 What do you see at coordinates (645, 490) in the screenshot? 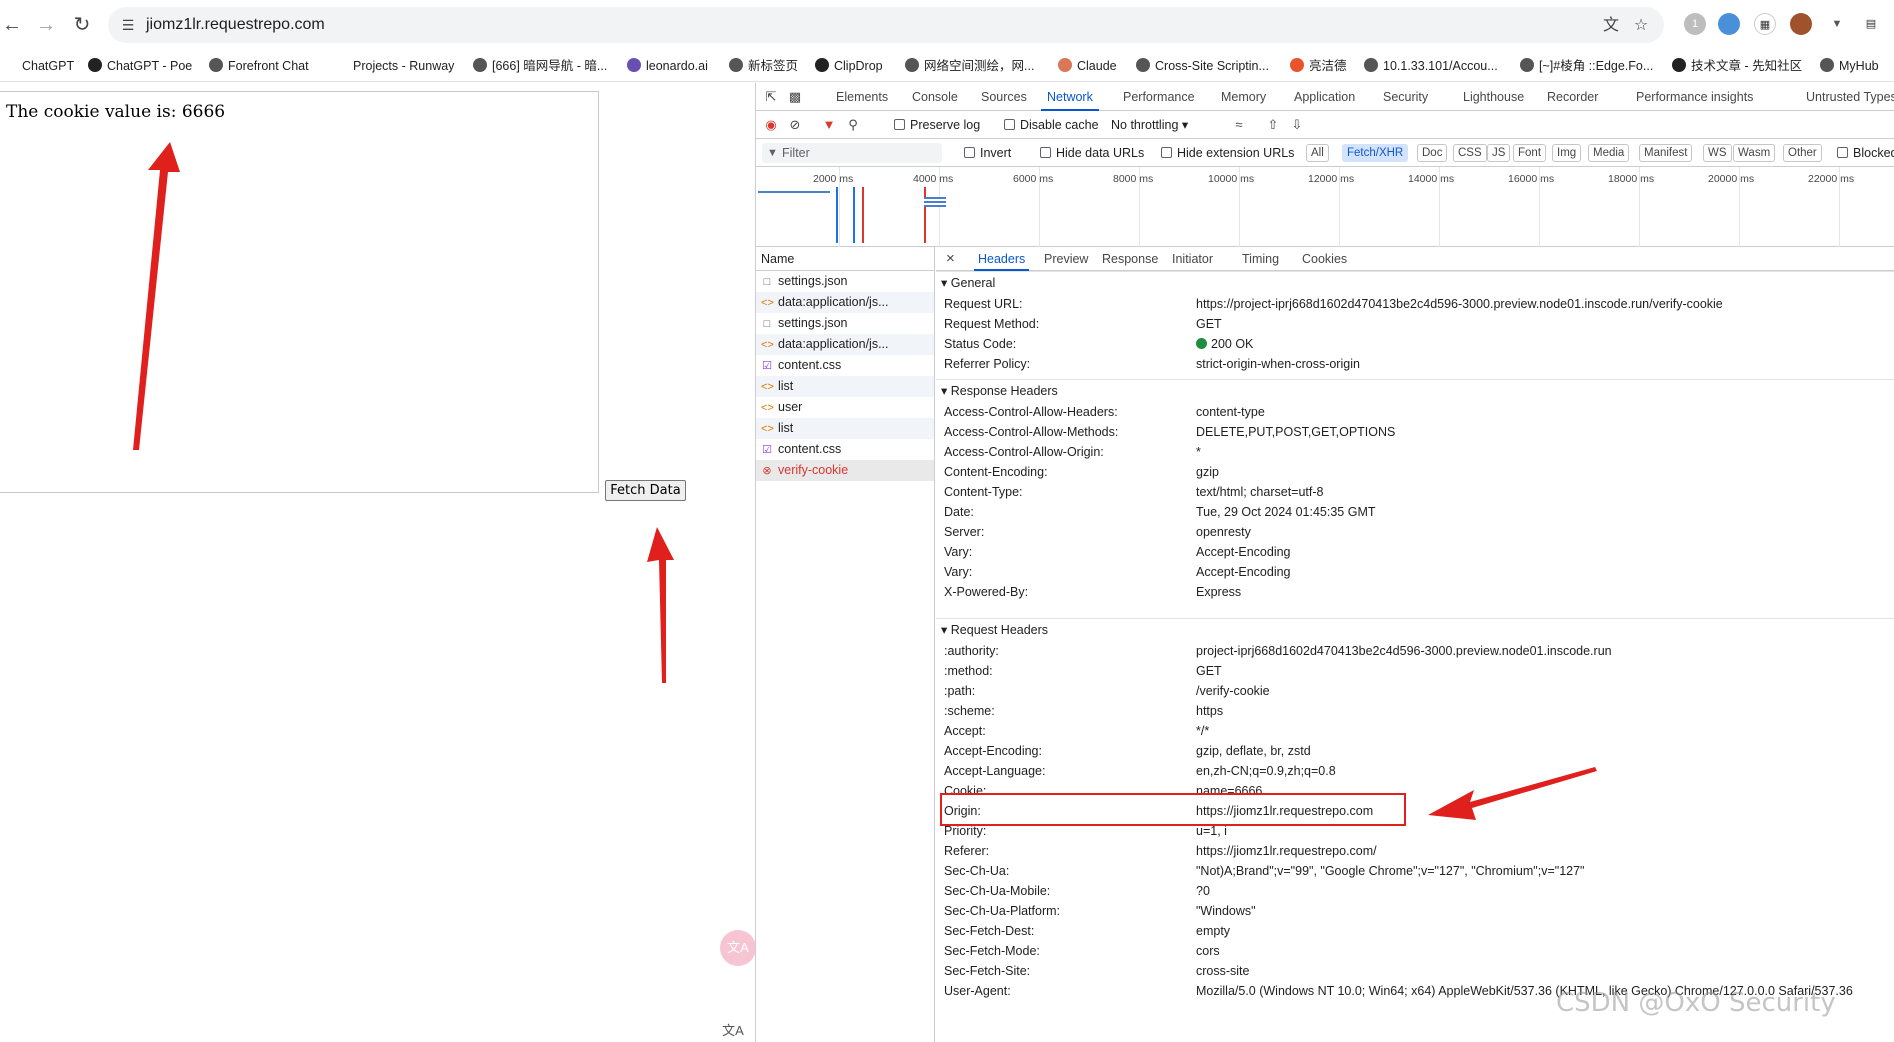
I see `fetch-data-button: Fetch Data` at bounding box center [645, 490].